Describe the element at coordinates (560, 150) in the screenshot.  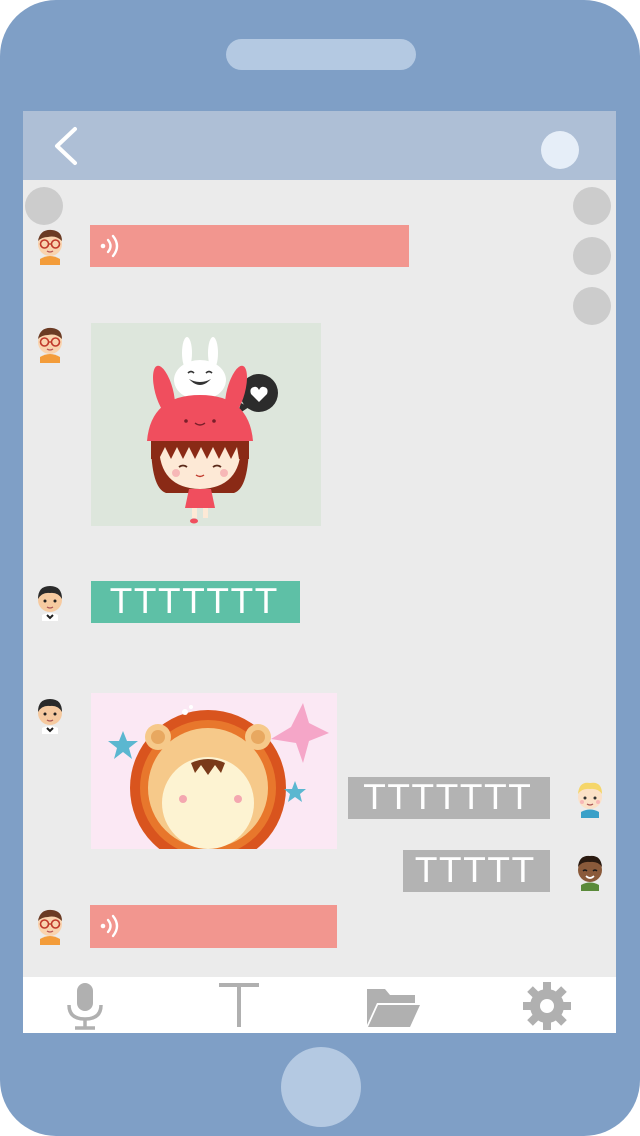
I see `profile-dot-button` at that location.